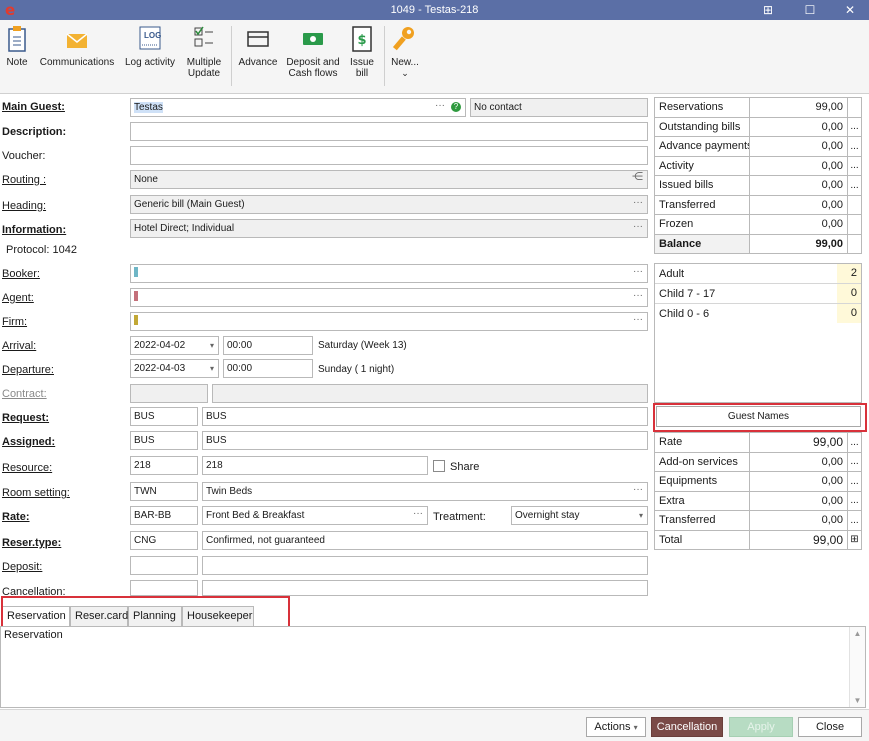 This screenshot has height=741, width=869. What do you see at coordinates (758, 274) in the screenshot?
I see `guest-row-adult: Adult 2` at bounding box center [758, 274].